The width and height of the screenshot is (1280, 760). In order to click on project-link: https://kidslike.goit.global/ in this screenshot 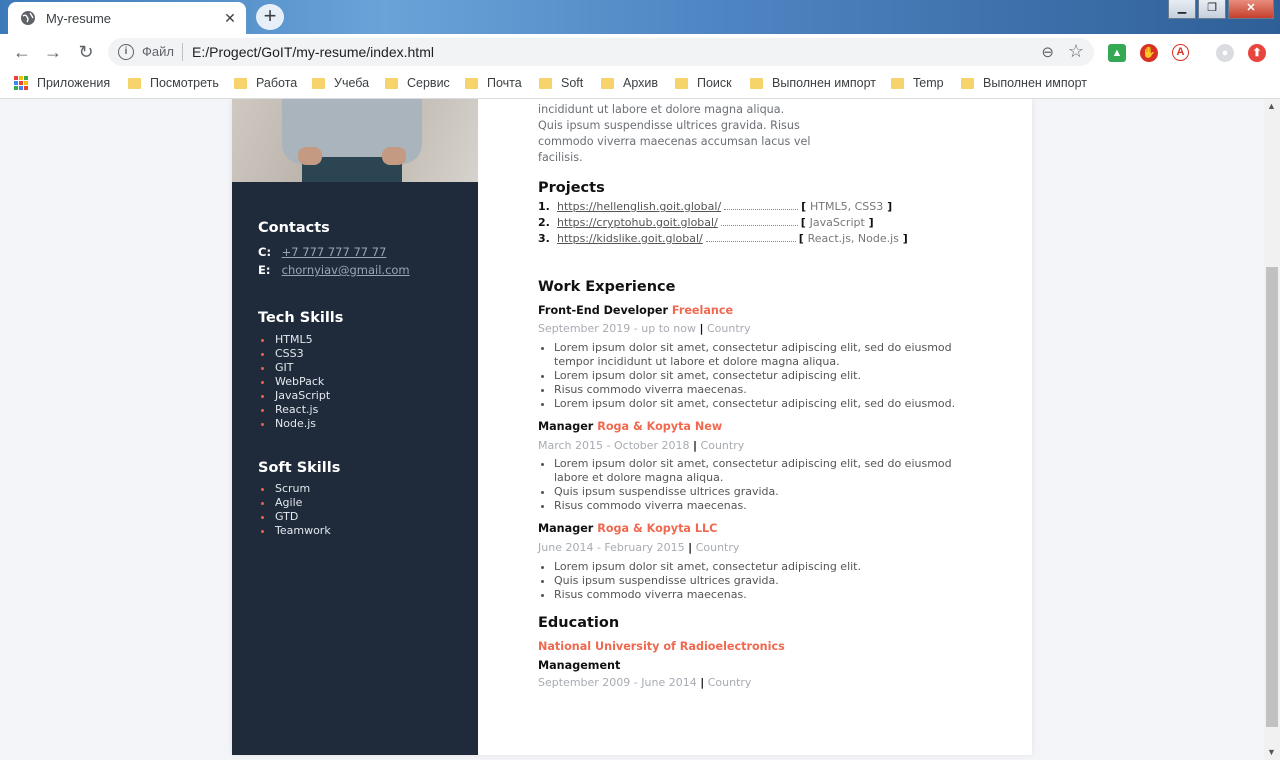, I will do `click(630, 238)`.